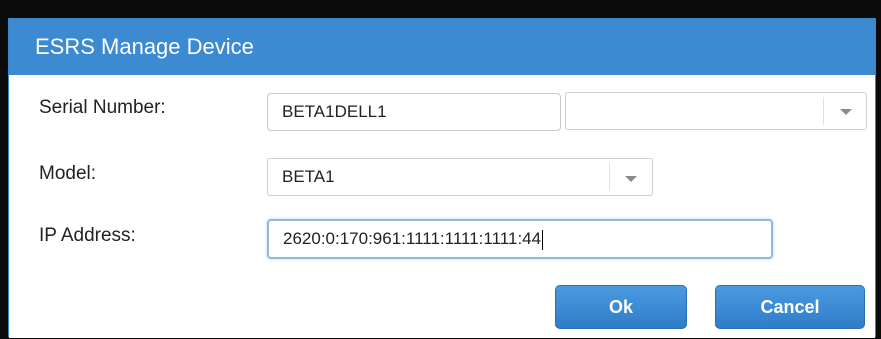 Image resolution: width=881 pixels, height=339 pixels. I want to click on serial-number-label: Serial Number:, so click(102, 107).